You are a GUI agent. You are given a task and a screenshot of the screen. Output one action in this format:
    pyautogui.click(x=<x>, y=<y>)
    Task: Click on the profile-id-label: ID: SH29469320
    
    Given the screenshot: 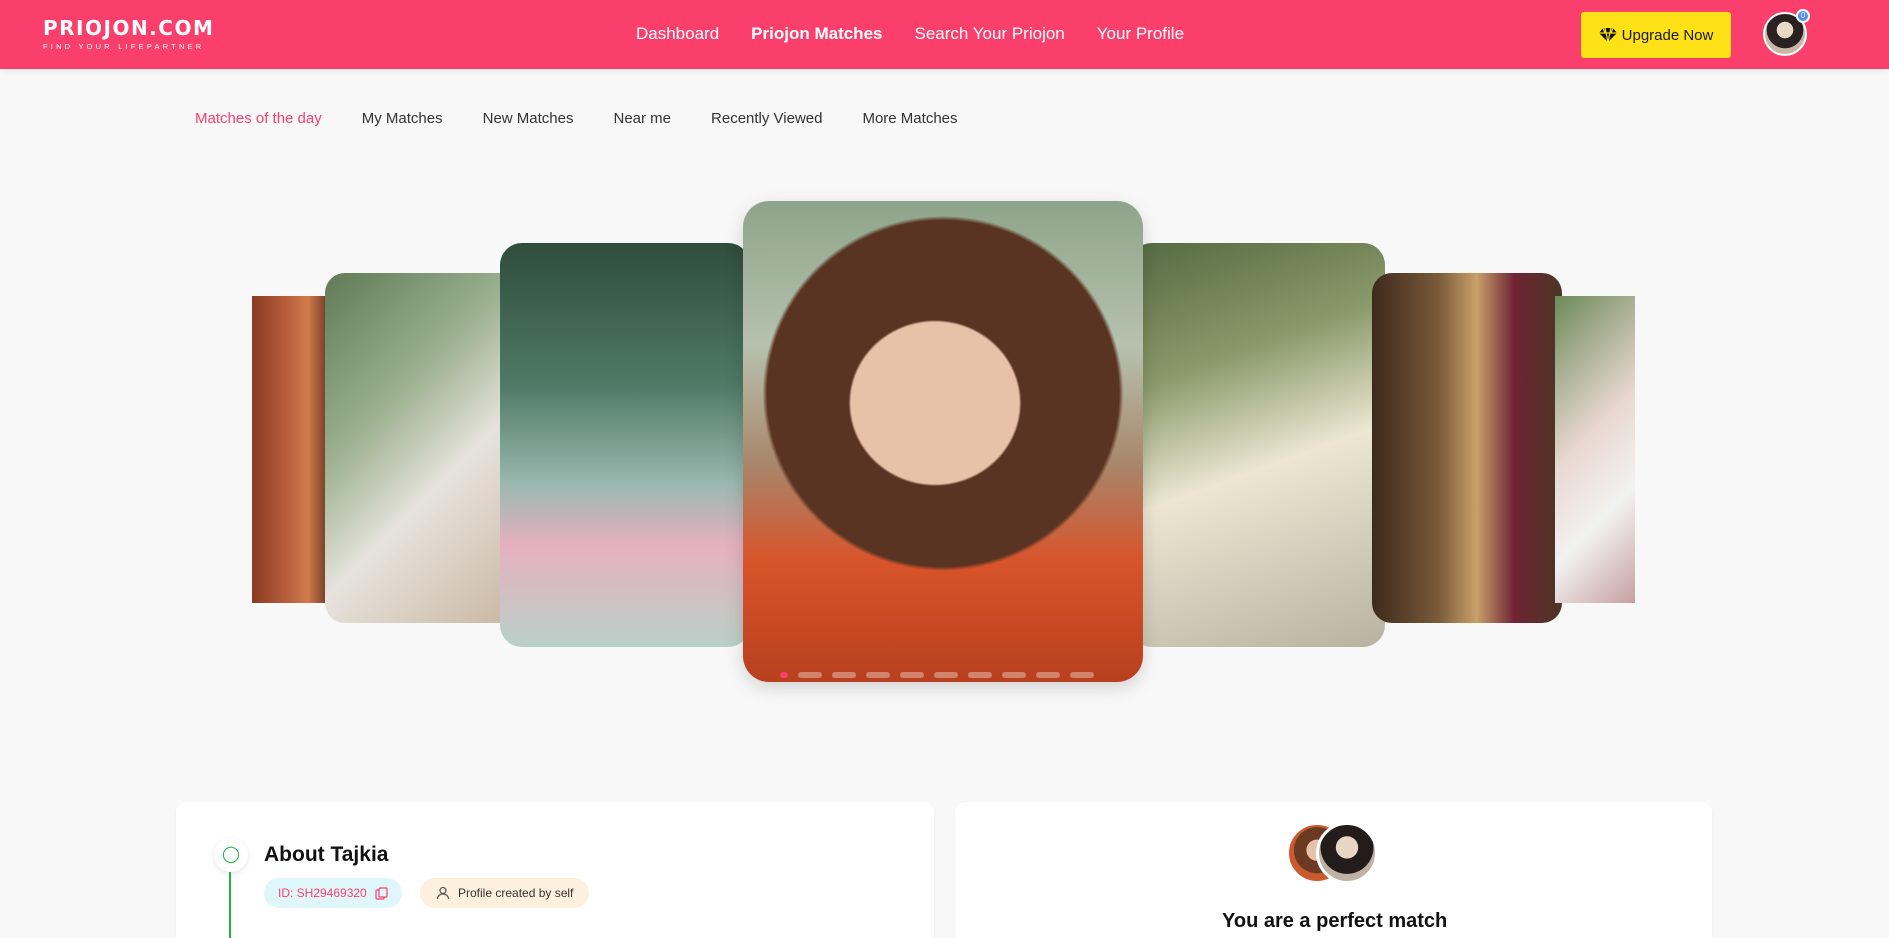 What is the action you would take?
    pyautogui.click(x=322, y=893)
    